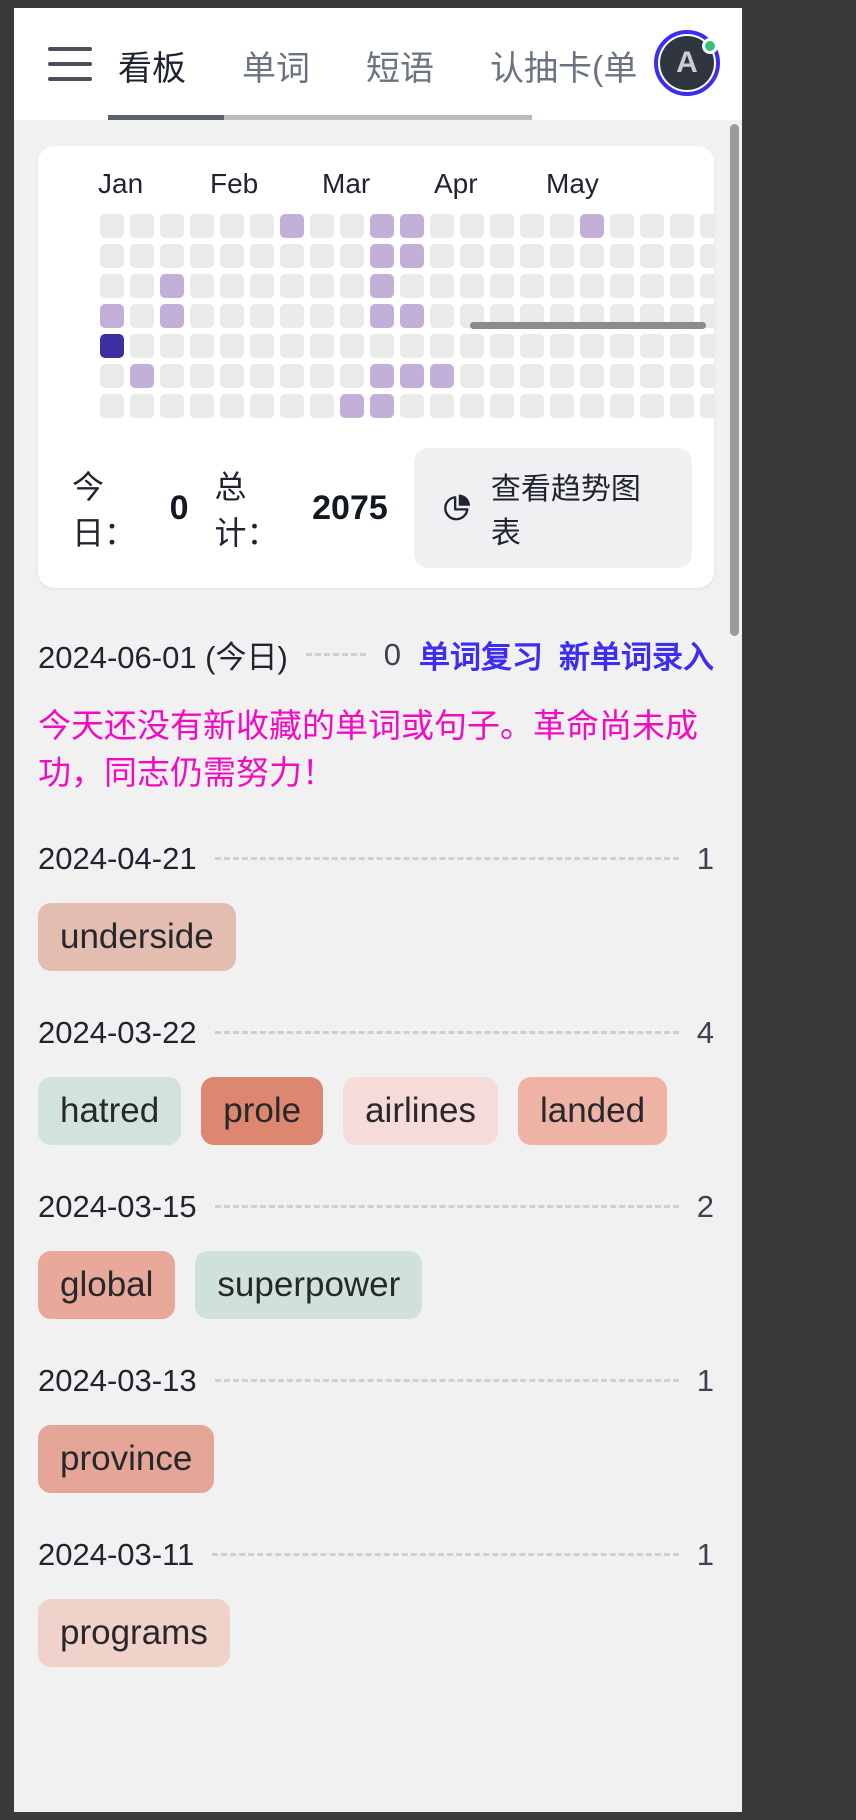  I want to click on word-tag: programs, so click(134, 1632).